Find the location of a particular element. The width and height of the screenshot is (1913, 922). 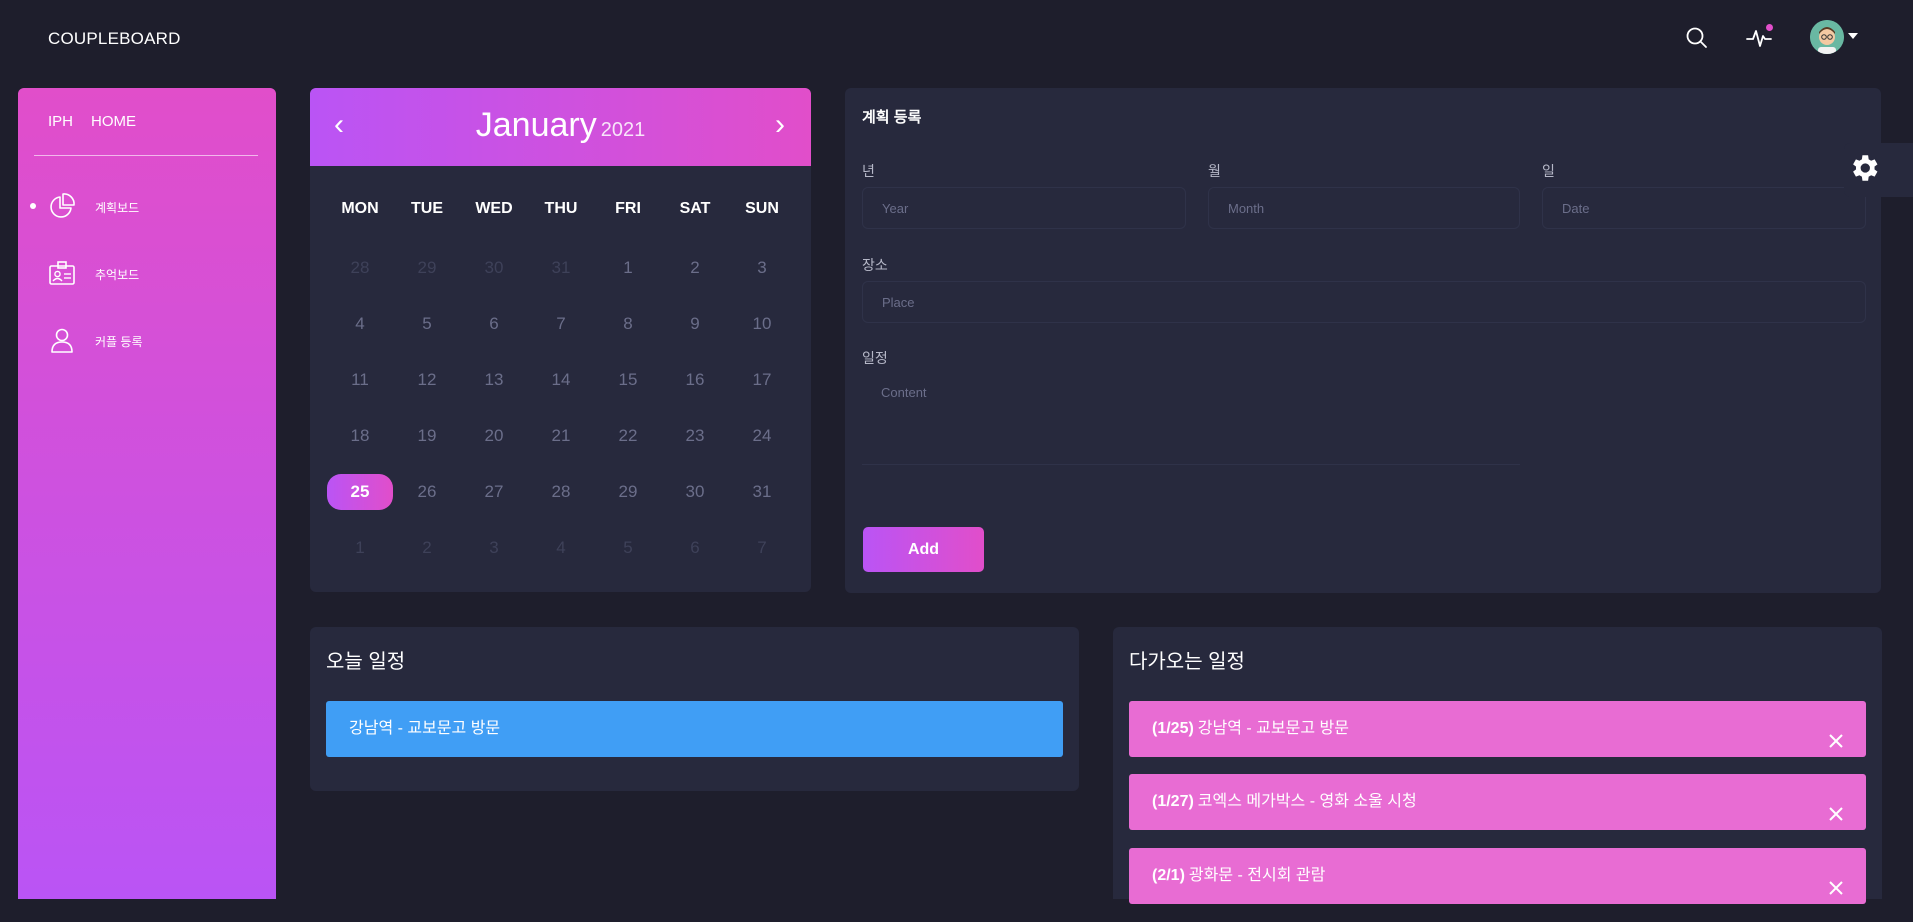

schedule-date: (1/27) is located at coordinates (1173, 801).